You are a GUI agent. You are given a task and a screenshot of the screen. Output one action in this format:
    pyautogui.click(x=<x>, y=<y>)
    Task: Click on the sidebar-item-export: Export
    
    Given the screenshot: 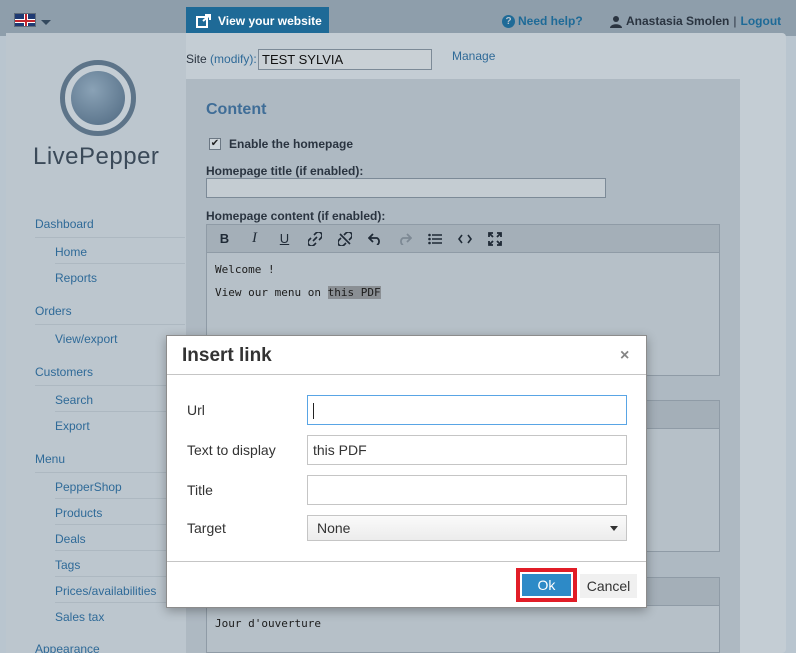 What is the action you would take?
    pyautogui.click(x=72, y=426)
    